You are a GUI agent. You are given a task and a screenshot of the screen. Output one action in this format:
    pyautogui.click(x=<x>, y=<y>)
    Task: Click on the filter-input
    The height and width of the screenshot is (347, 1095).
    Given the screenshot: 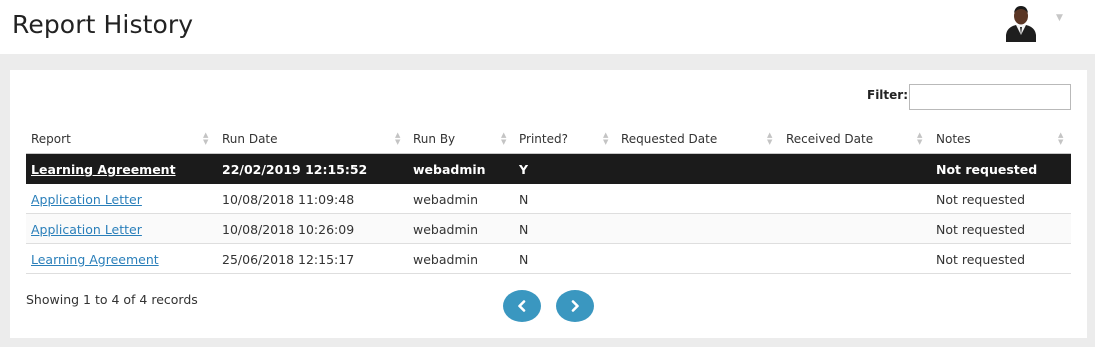 What is the action you would take?
    pyautogui.click(x=990, y=97)
    